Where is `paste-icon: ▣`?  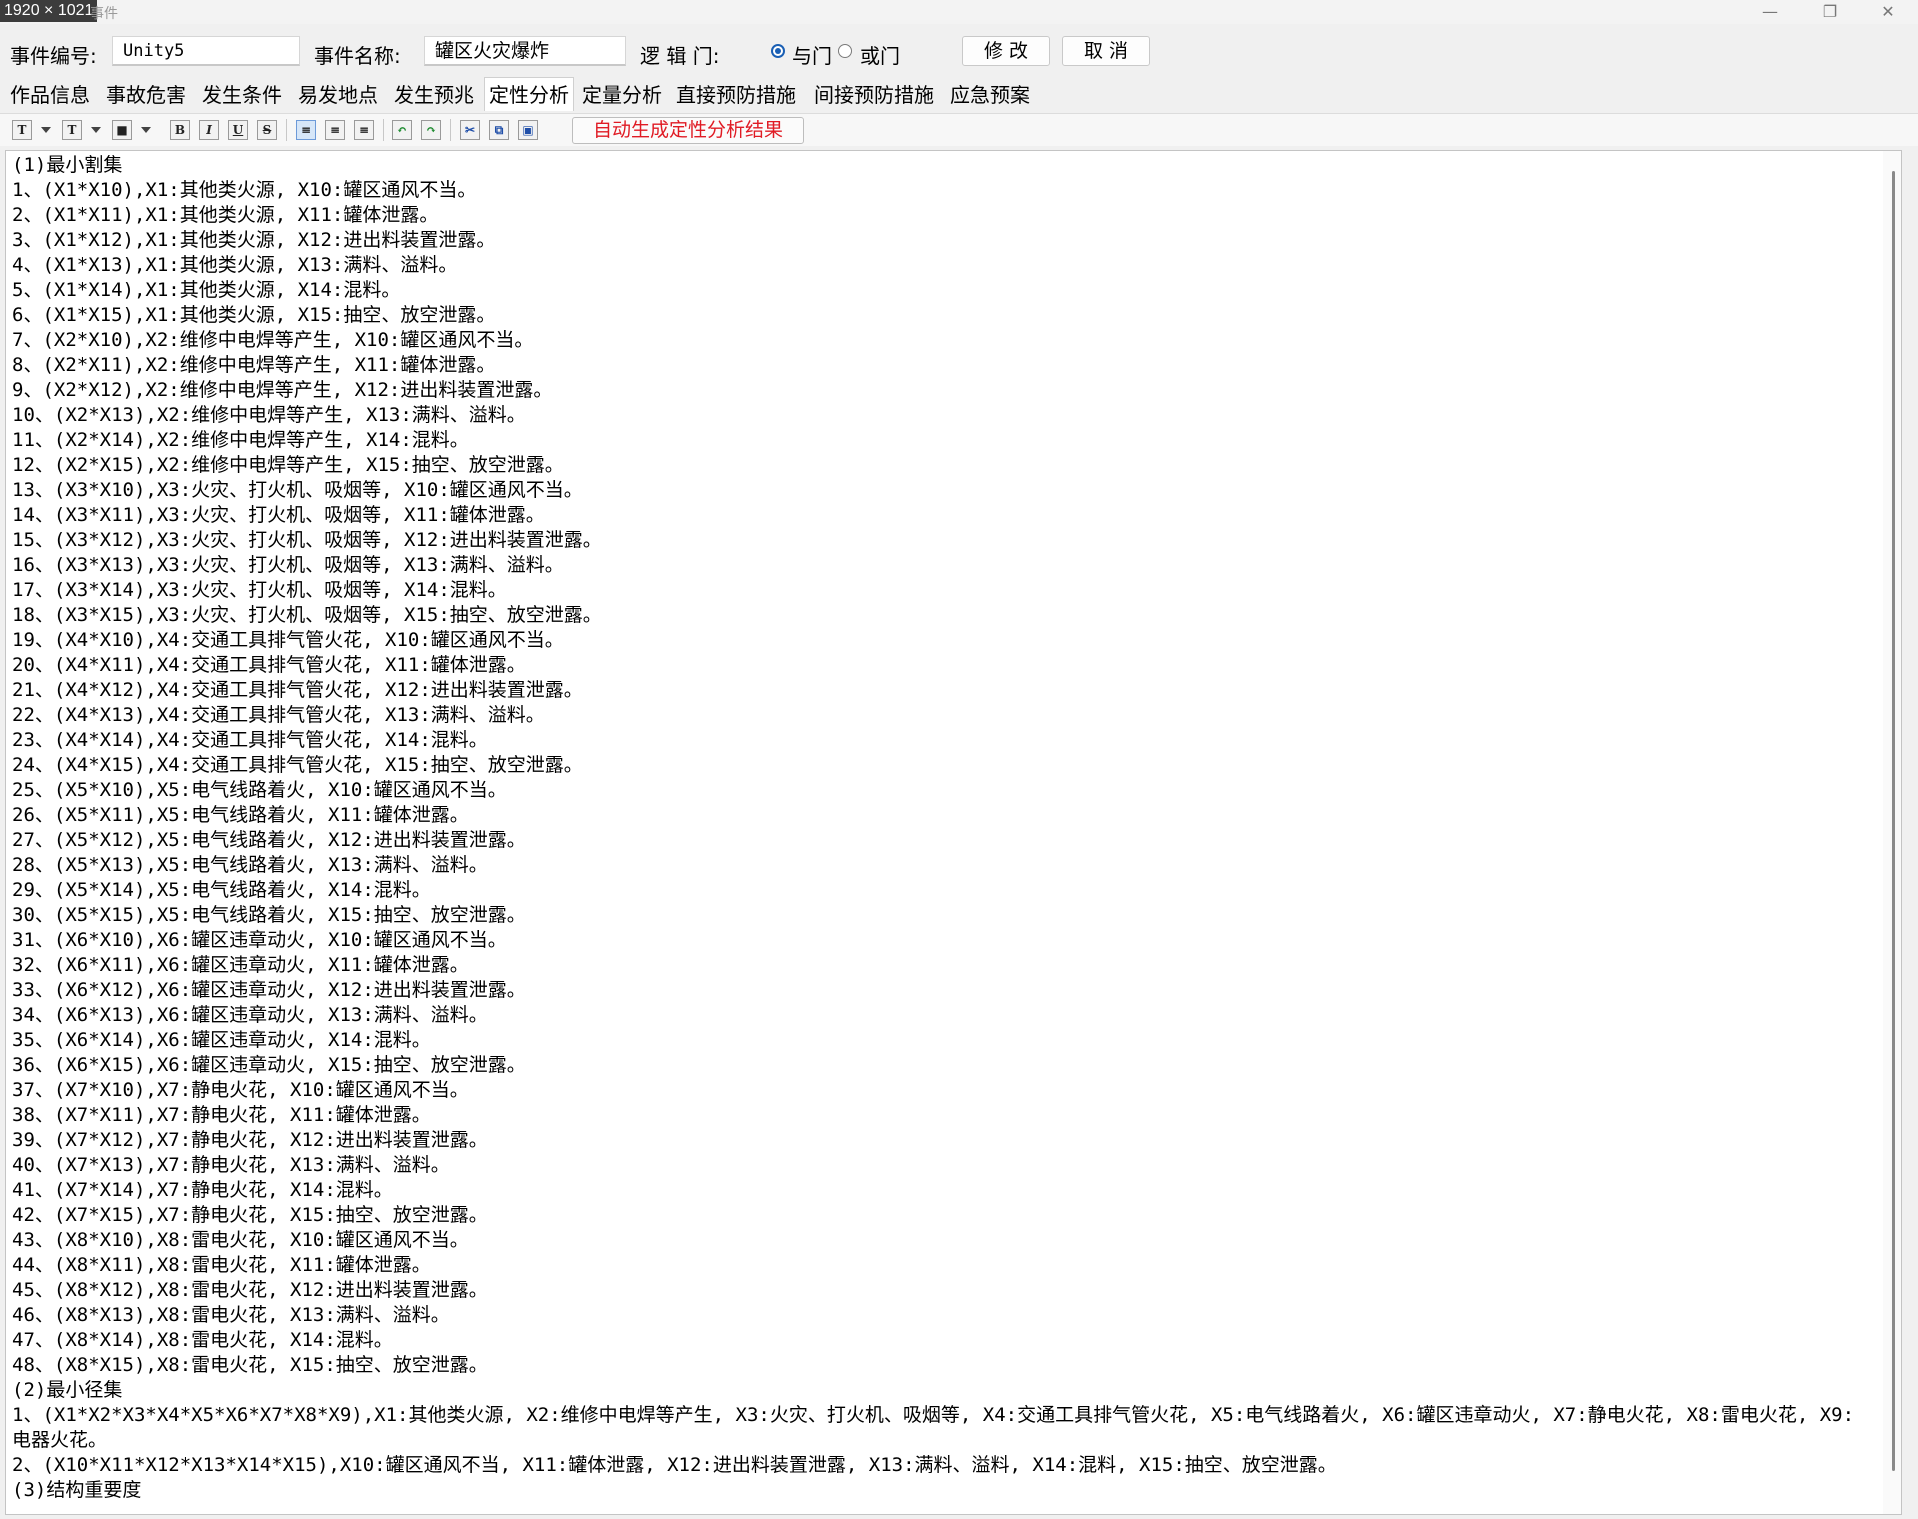 paste-icon: ▣ is located at coordinates (528, 130).